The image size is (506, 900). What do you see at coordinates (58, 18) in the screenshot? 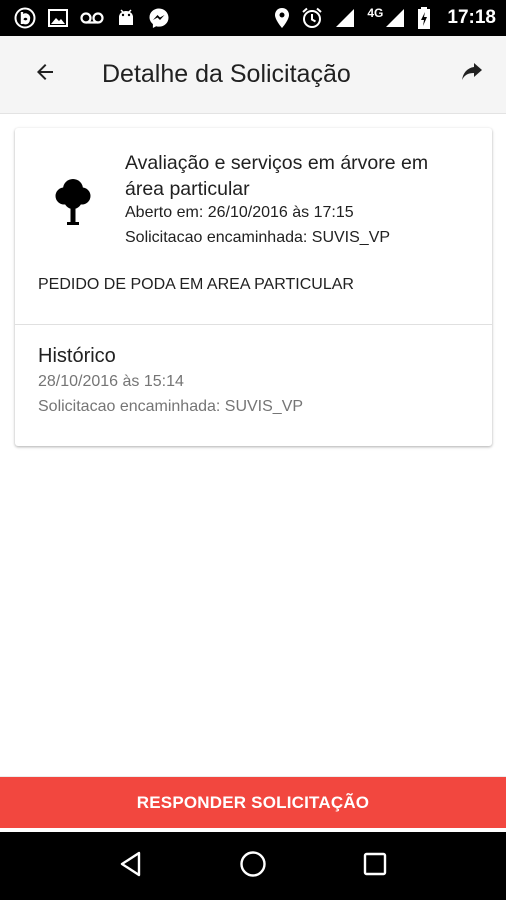
I see `image-icon` at bounding box center [58, 18].